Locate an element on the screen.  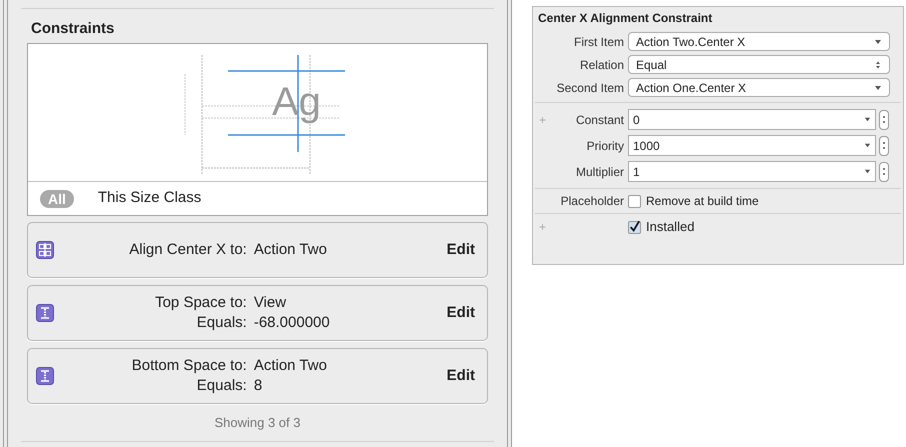
field-label: Priority is located at coordinates (605, 146).